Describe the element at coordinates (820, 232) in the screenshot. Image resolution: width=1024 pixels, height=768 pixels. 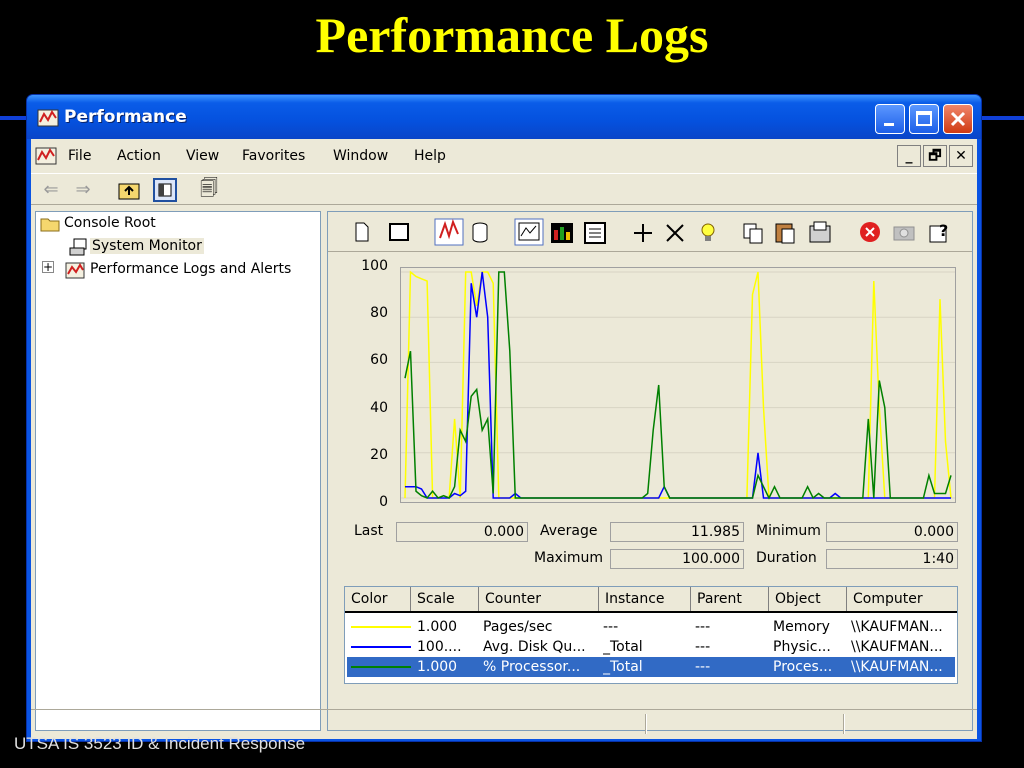
I see `properties-icon` at that location.